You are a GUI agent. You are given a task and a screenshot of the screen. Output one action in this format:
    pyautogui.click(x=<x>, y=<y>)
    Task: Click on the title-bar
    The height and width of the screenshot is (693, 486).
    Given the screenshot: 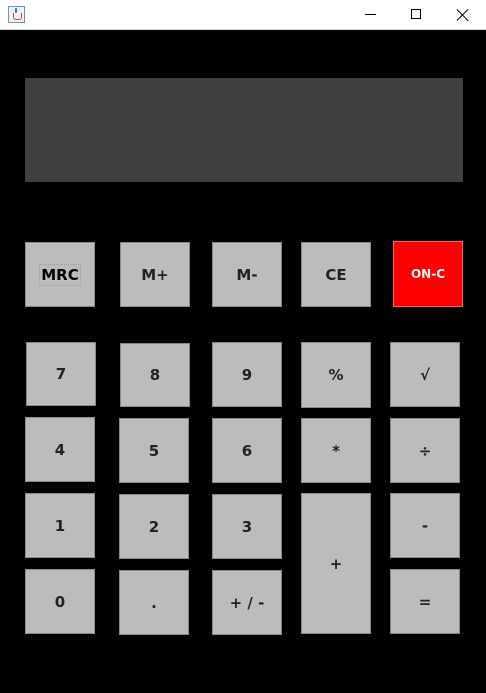 What is the action you would take?
    pyautogui.click(x=243, y=15)
    